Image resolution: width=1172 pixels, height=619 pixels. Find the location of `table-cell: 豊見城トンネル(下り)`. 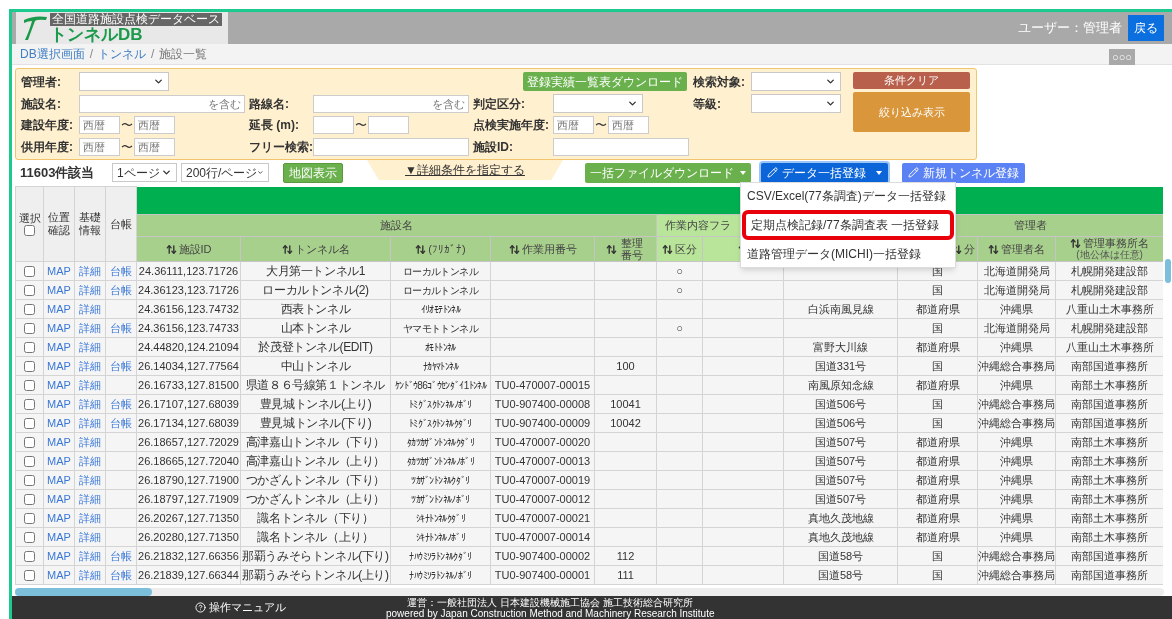

table-cell: 豊見城トンネル(下り) is located at coordinates (315, 423).